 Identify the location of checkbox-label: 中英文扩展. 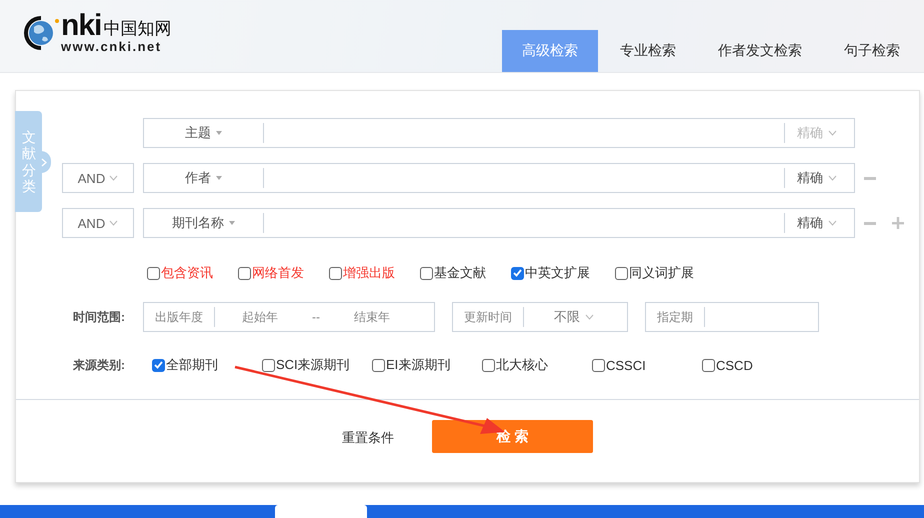
(557, 273).